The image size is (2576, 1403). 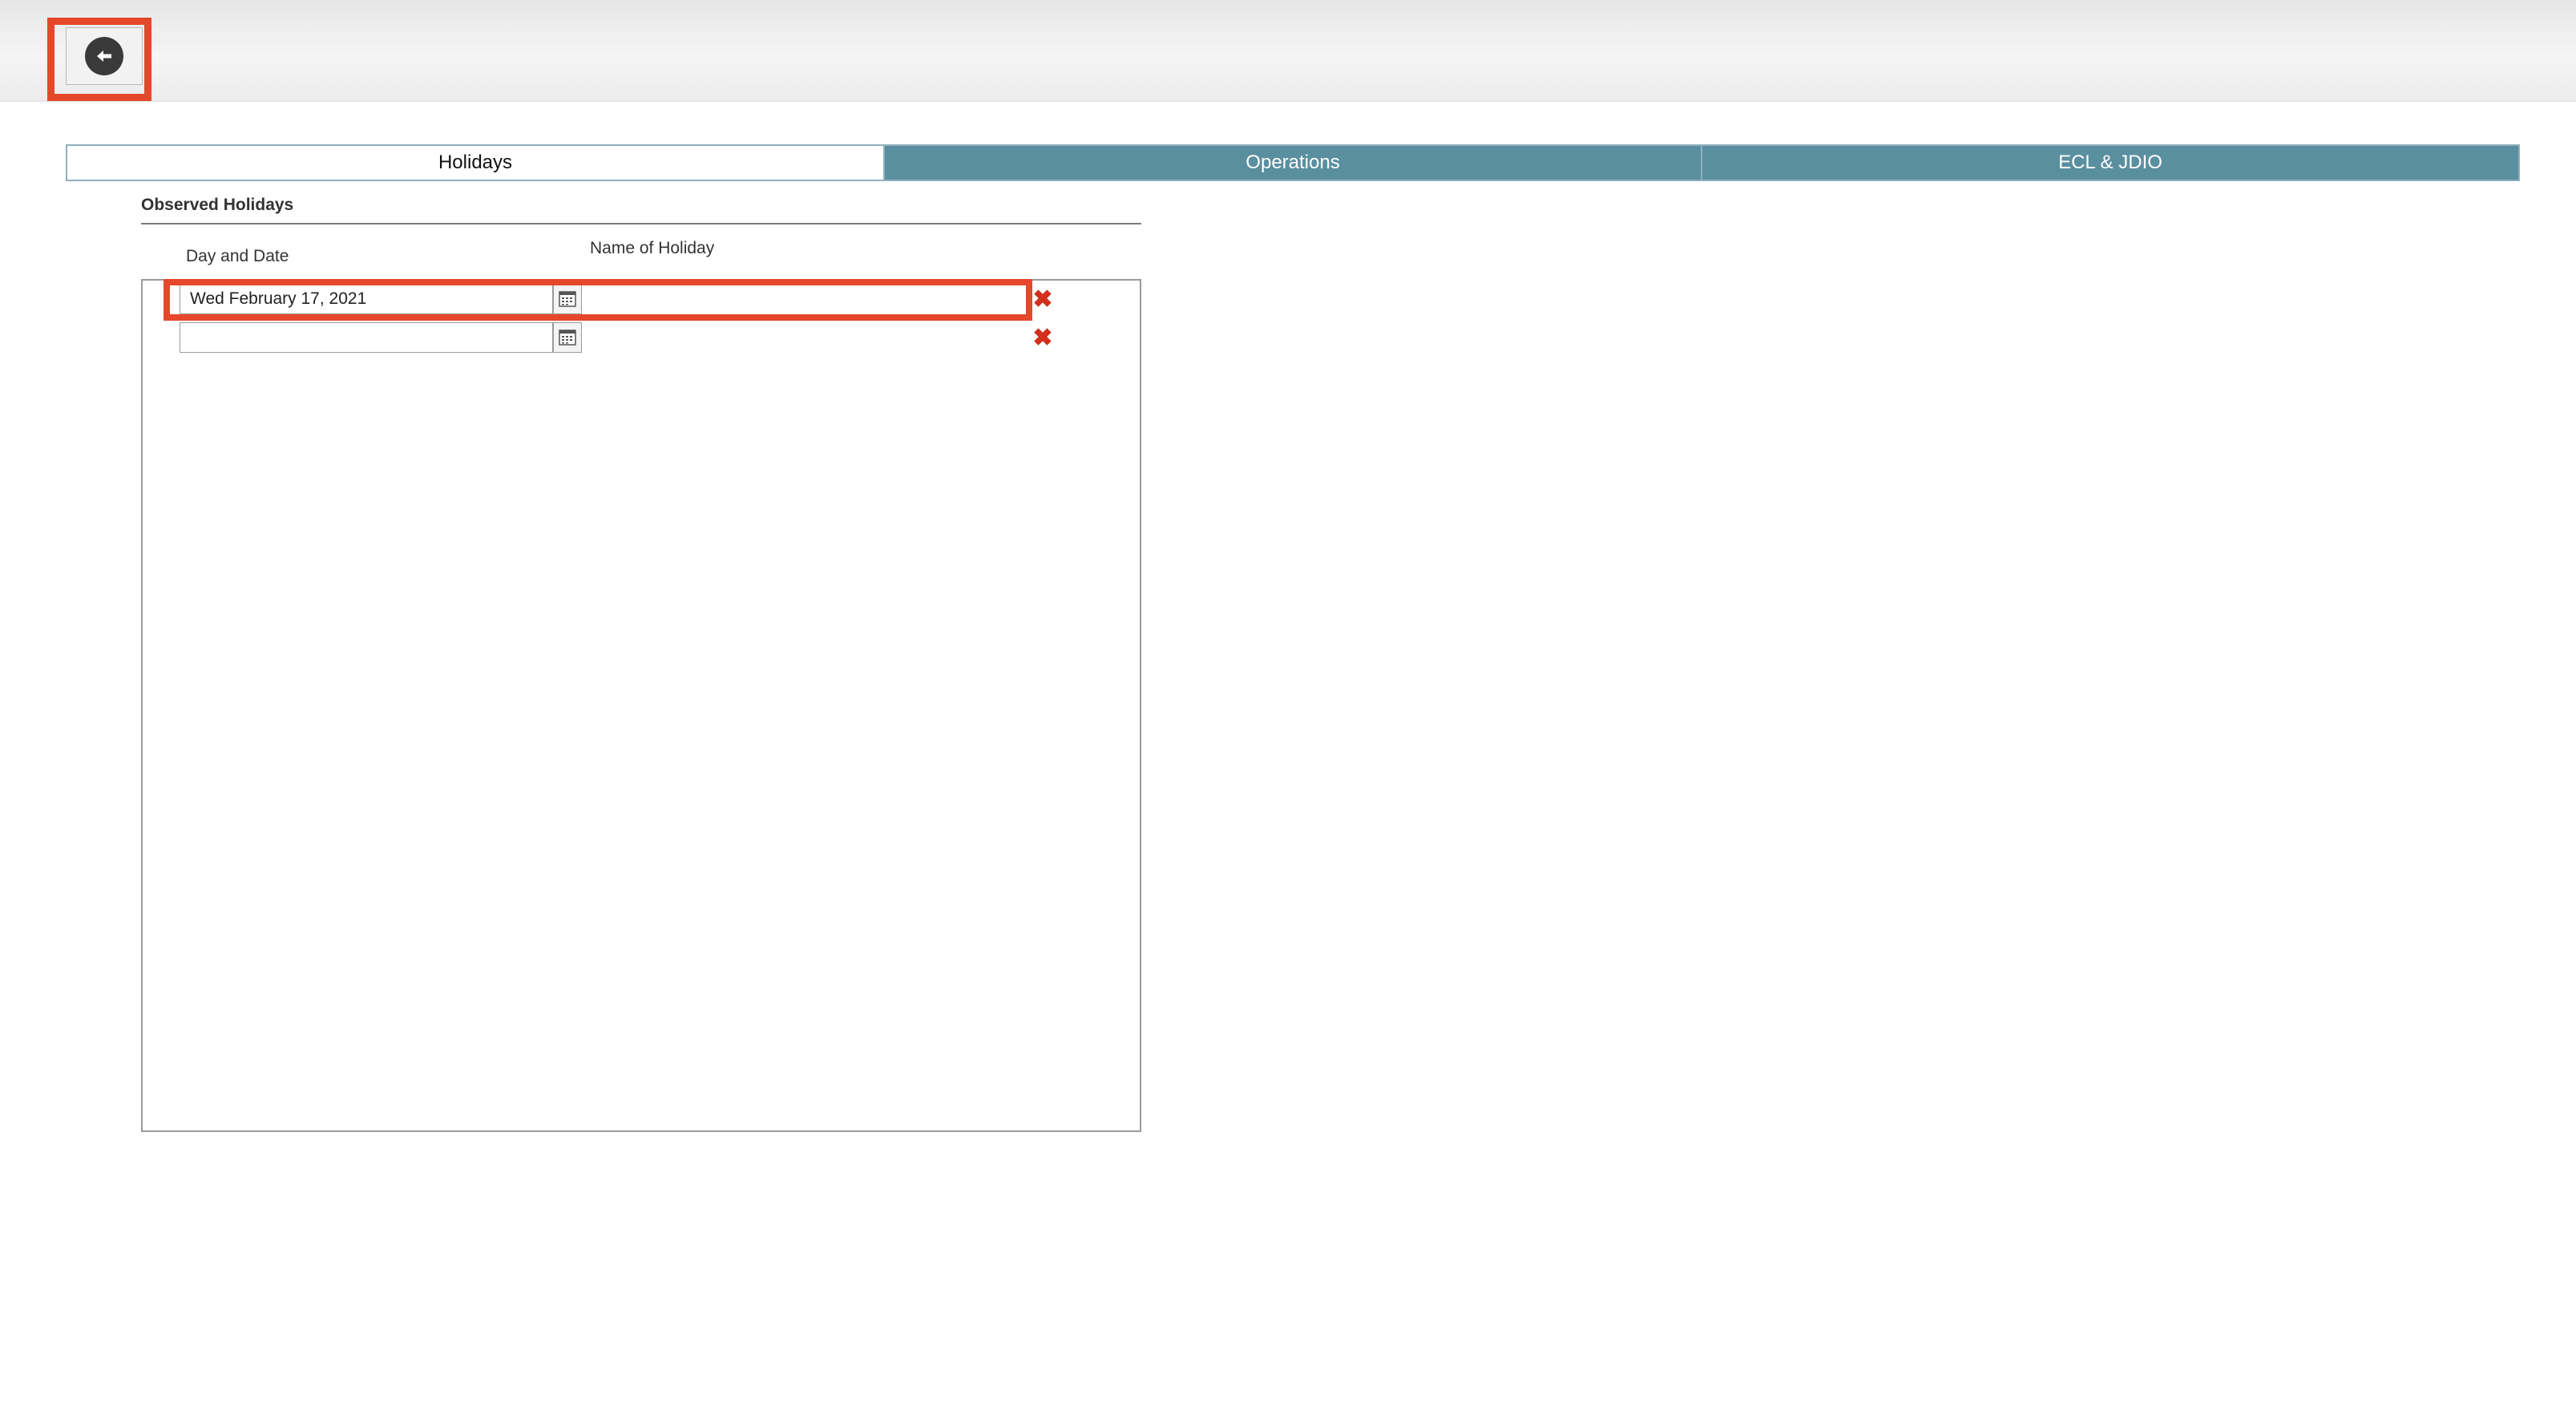 I want to click on section-title: Observed Holidays, so click(x=218, y=205).